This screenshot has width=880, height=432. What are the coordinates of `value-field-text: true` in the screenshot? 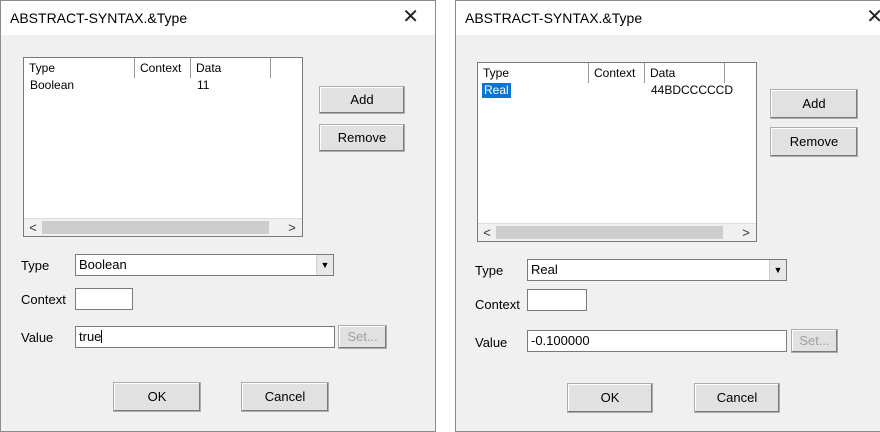 It's located at (90, 336).